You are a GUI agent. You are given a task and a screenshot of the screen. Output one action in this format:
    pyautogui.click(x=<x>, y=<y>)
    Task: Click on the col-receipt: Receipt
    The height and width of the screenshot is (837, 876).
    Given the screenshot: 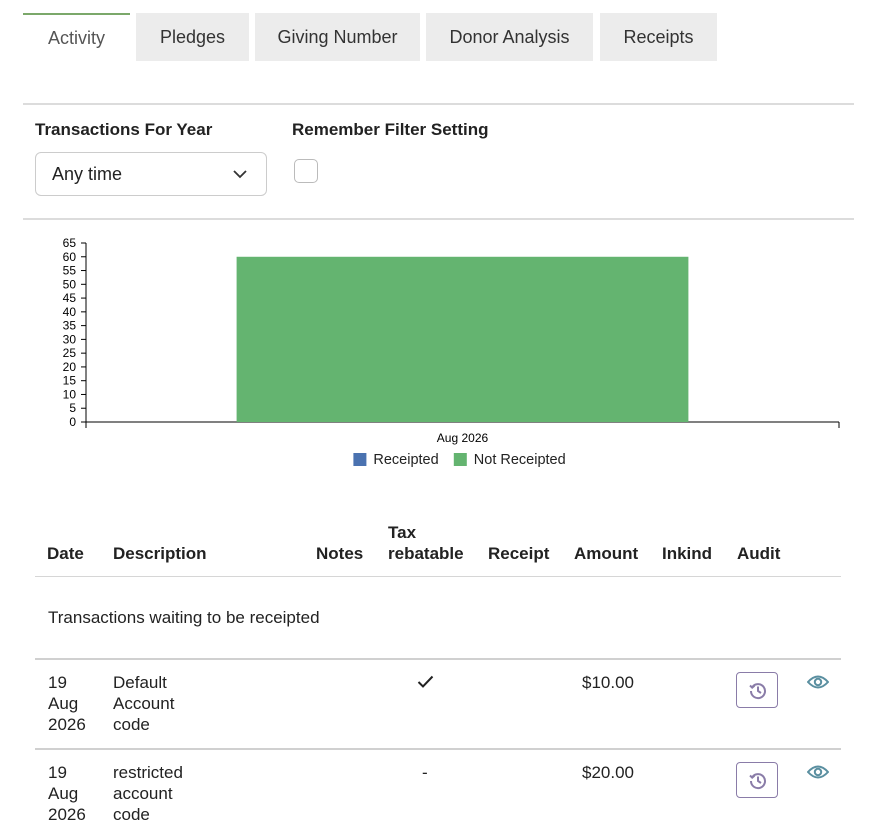 What is the action you would take?
    pyautogui.click(x=519, y=553)
    